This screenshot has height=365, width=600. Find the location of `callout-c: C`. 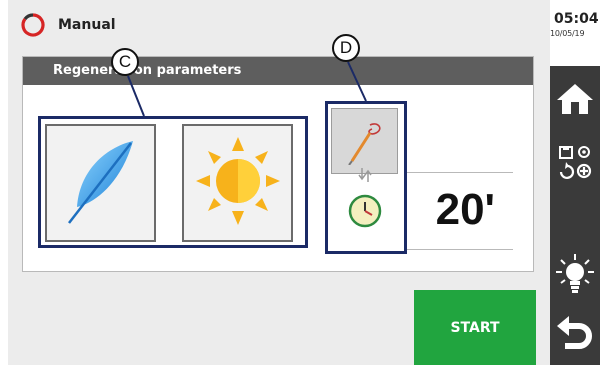

callout-c: C is located at coordinates (125, 62).